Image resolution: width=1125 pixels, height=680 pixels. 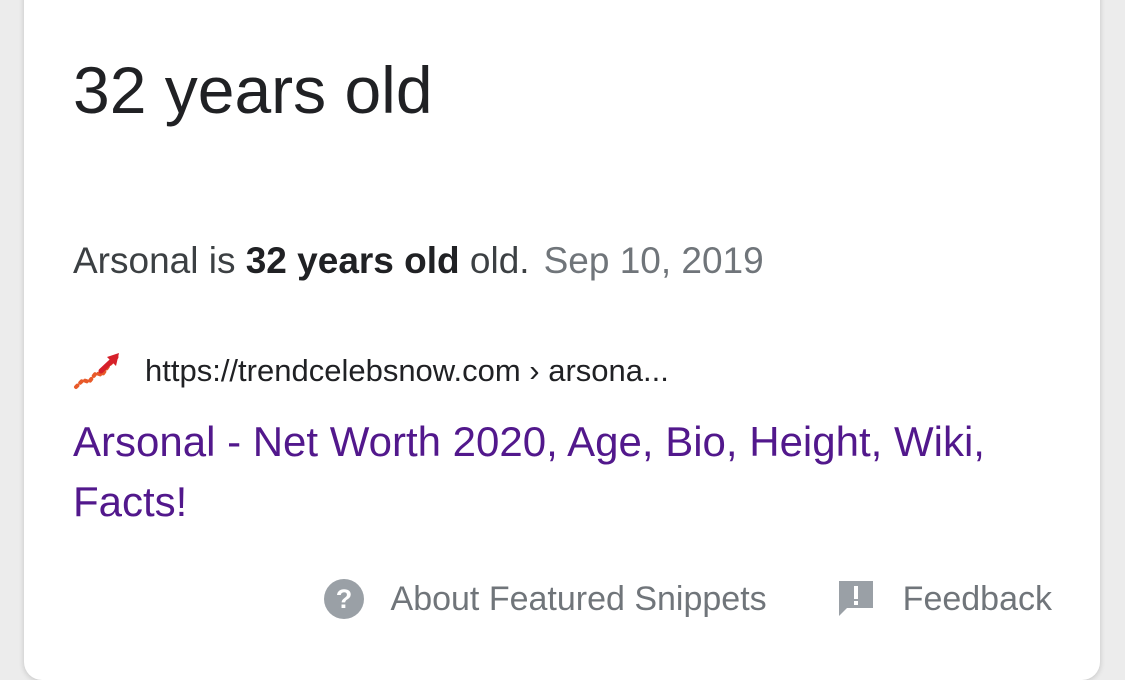 What do you see at coordinates (253, 90) in the screenshot?
I see `answer-heading: 32 years old` at bounding box center [253, 90].